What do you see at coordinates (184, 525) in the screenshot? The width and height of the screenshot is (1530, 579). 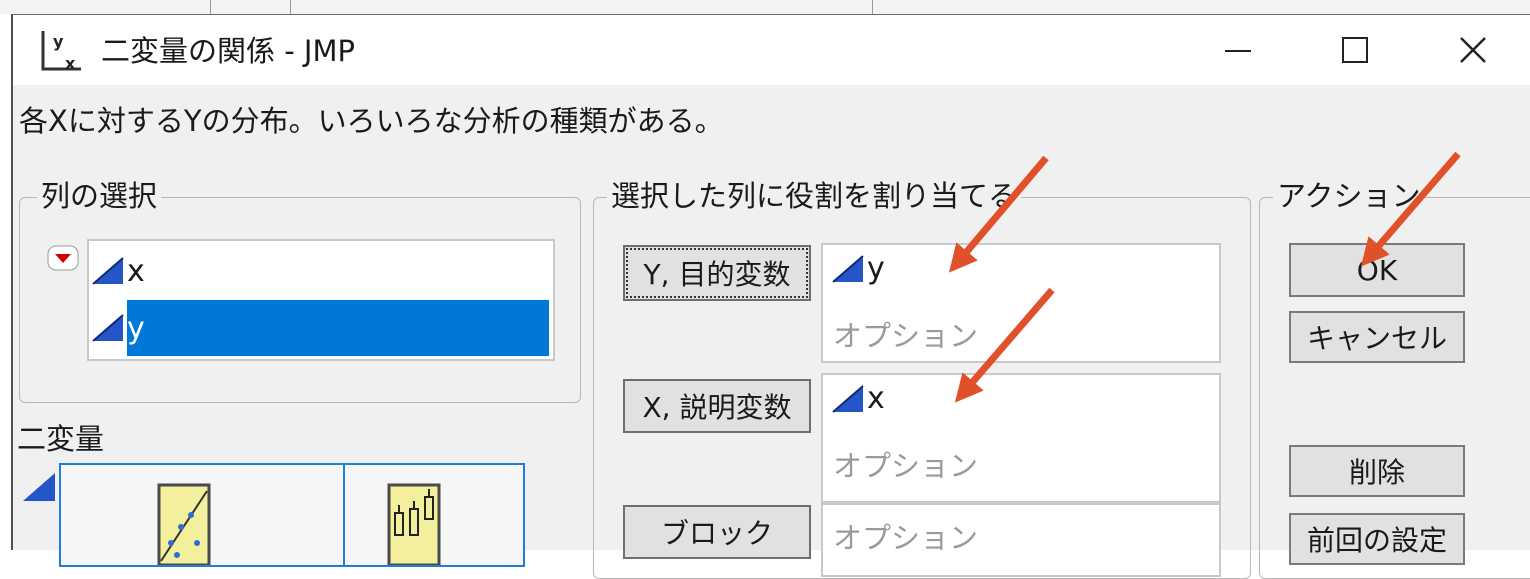 I see `fit-line-icon` at bounding box center [184, 525].